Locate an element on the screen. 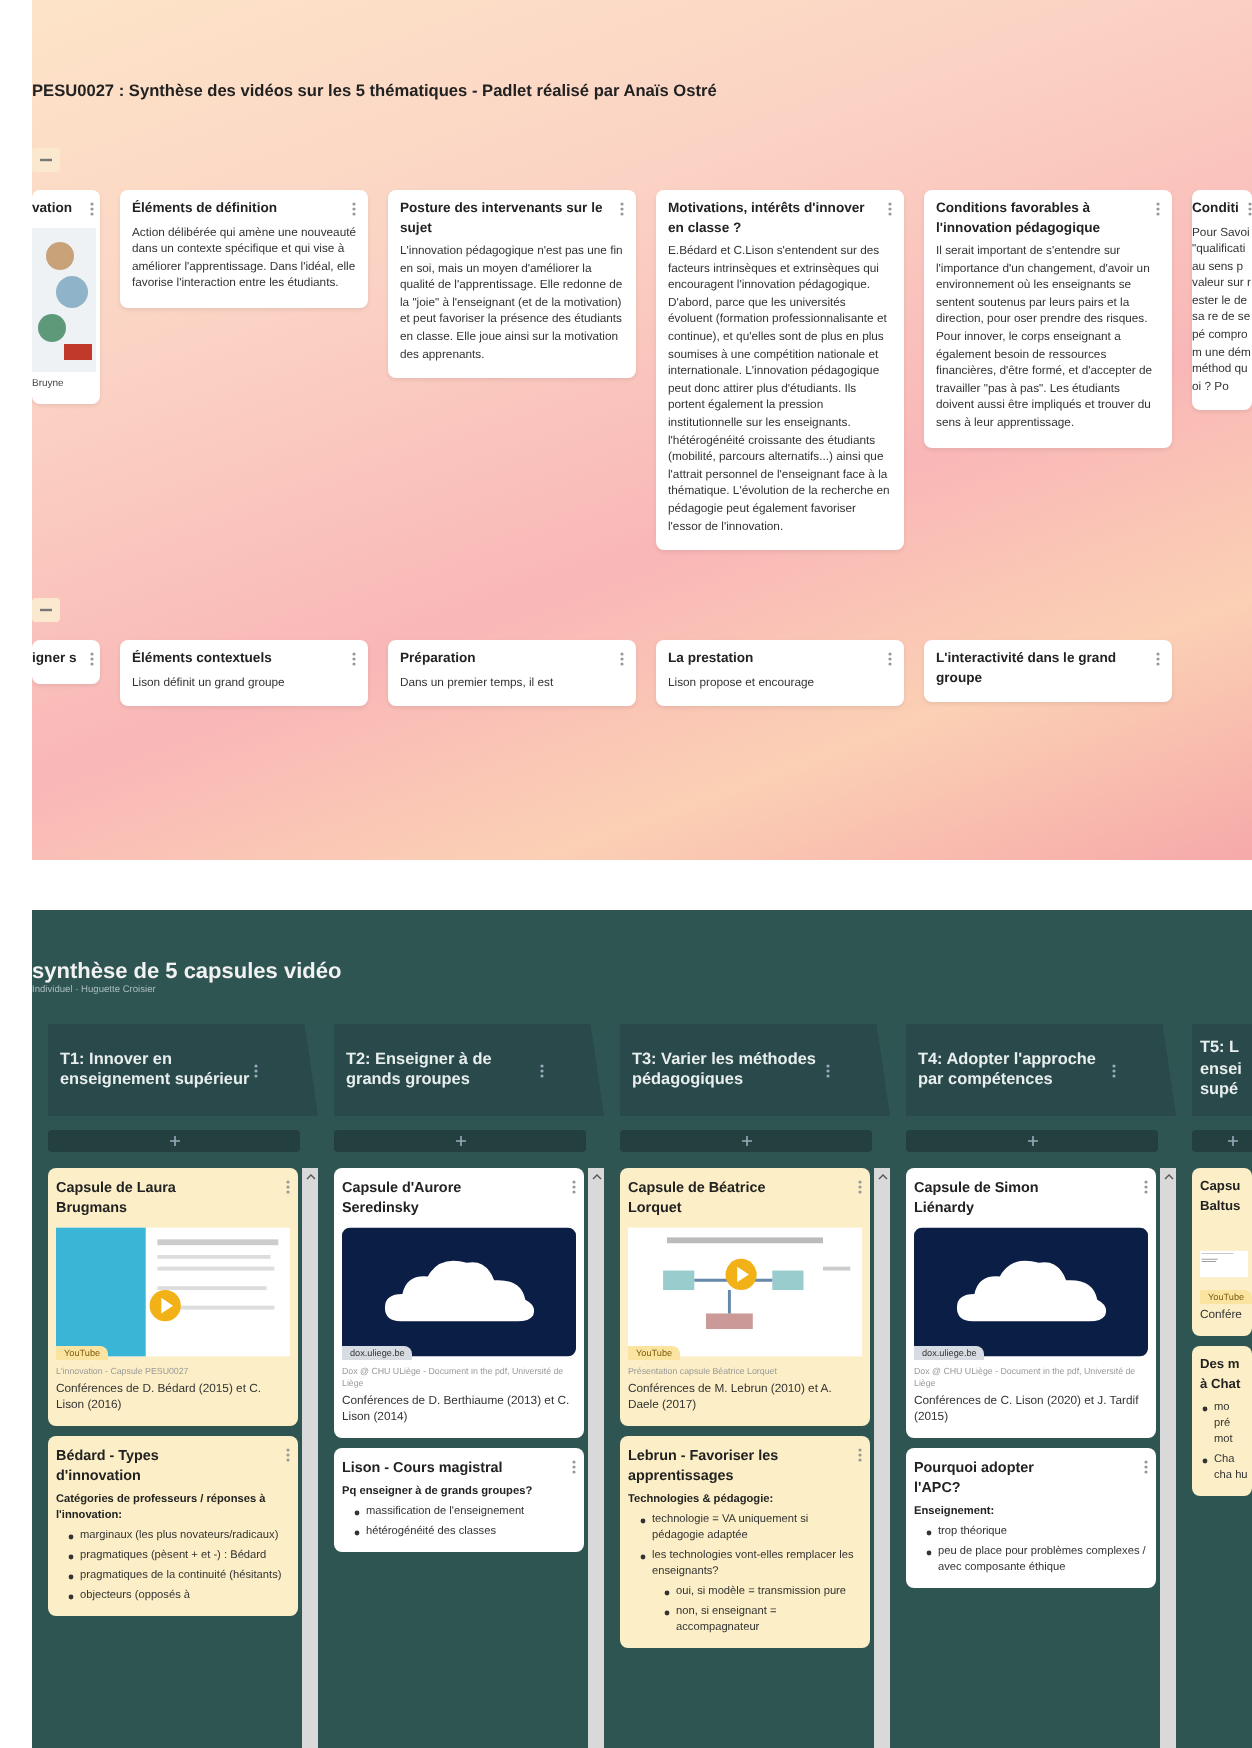 The width and height of the screenshot is (1252, 1748). board-title: PESU0027 : Synthèse des vidéos sur les 5 thématiques - Padlet réalisé par Anaïs Ostré is located at coordinates (375, 90).